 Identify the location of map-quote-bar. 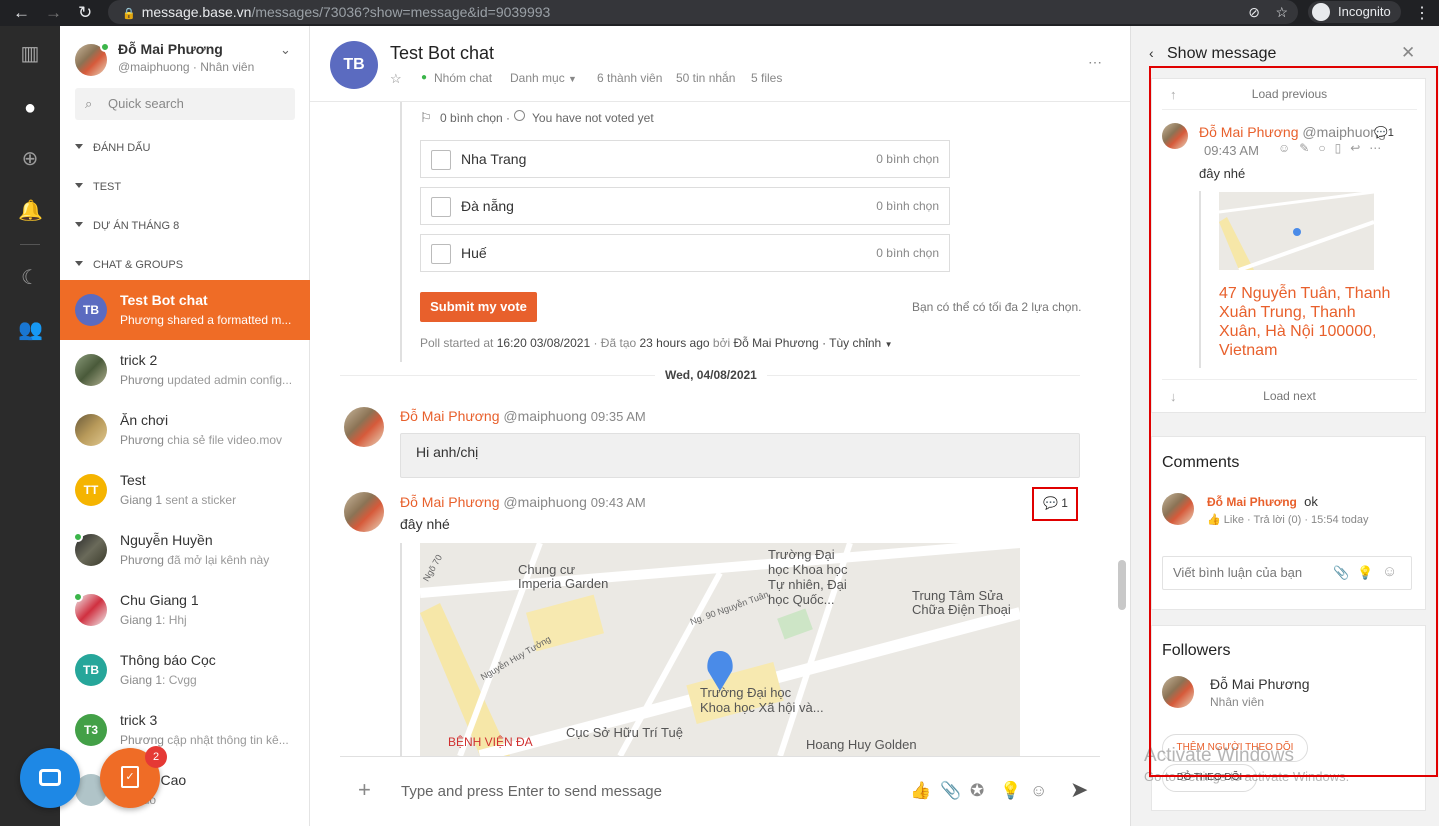
(401, 649).